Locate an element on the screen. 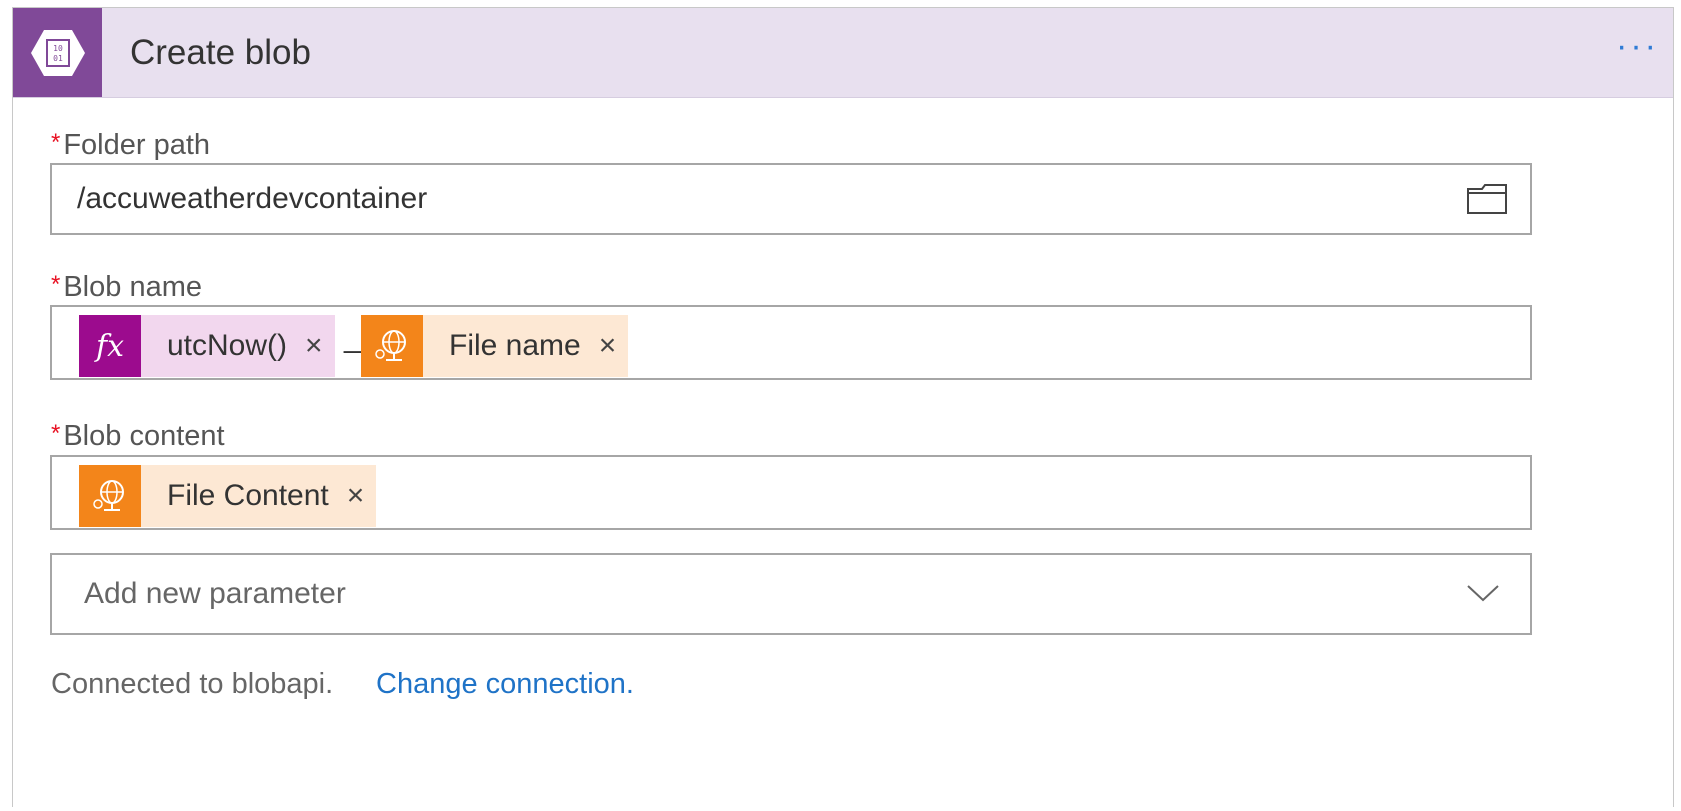  svg-text: 10 is located at coordinates (58, 48).